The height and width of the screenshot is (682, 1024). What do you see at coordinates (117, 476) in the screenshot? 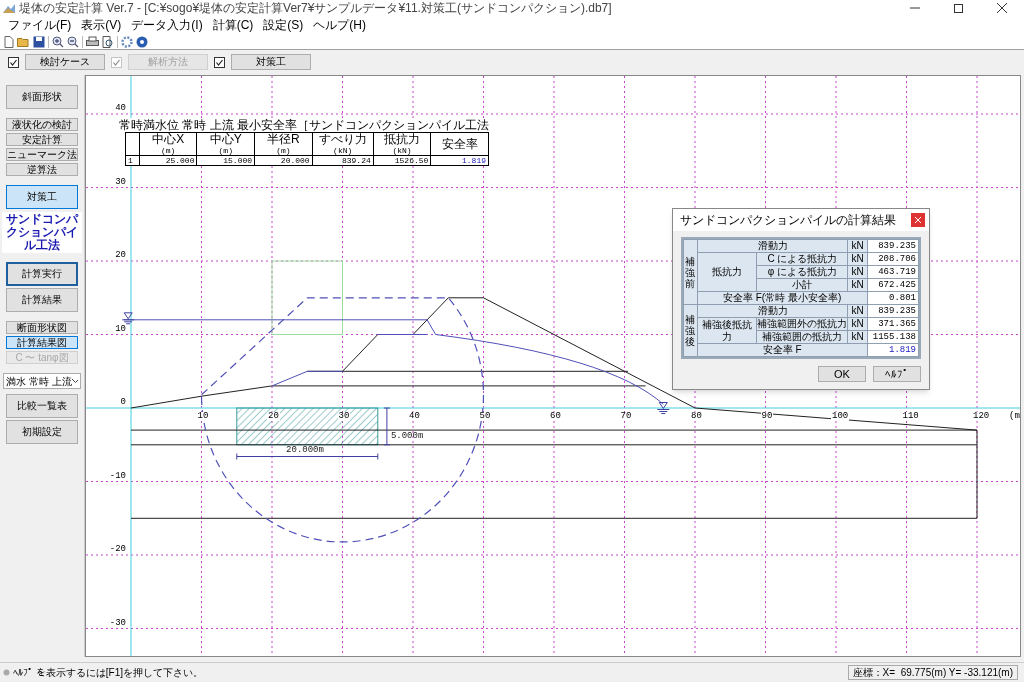
I see `axis-label: -10` at bounding box center [117, 476].